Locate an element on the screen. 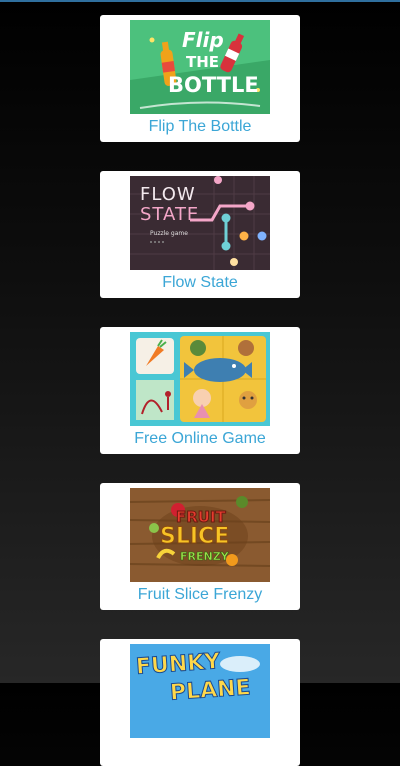  game-card-fruit-slice-frenzy: FRUIT SLICE FRENZY Fruit Slice Frenzy is located at coordinates (200, 546).